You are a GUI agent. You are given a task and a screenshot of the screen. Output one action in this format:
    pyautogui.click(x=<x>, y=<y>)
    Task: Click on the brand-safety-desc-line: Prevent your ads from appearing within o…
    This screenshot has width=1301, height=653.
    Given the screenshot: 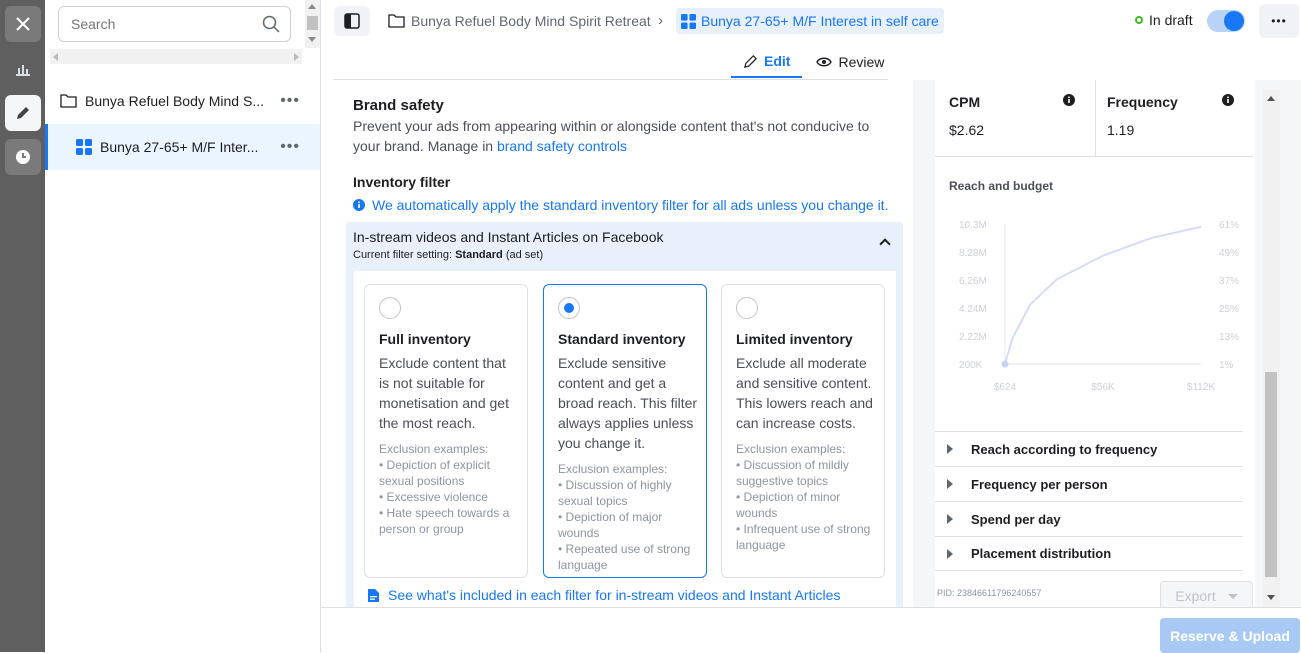 What is the action you would take?
    pyautogui.click(x=611, y=126)
    